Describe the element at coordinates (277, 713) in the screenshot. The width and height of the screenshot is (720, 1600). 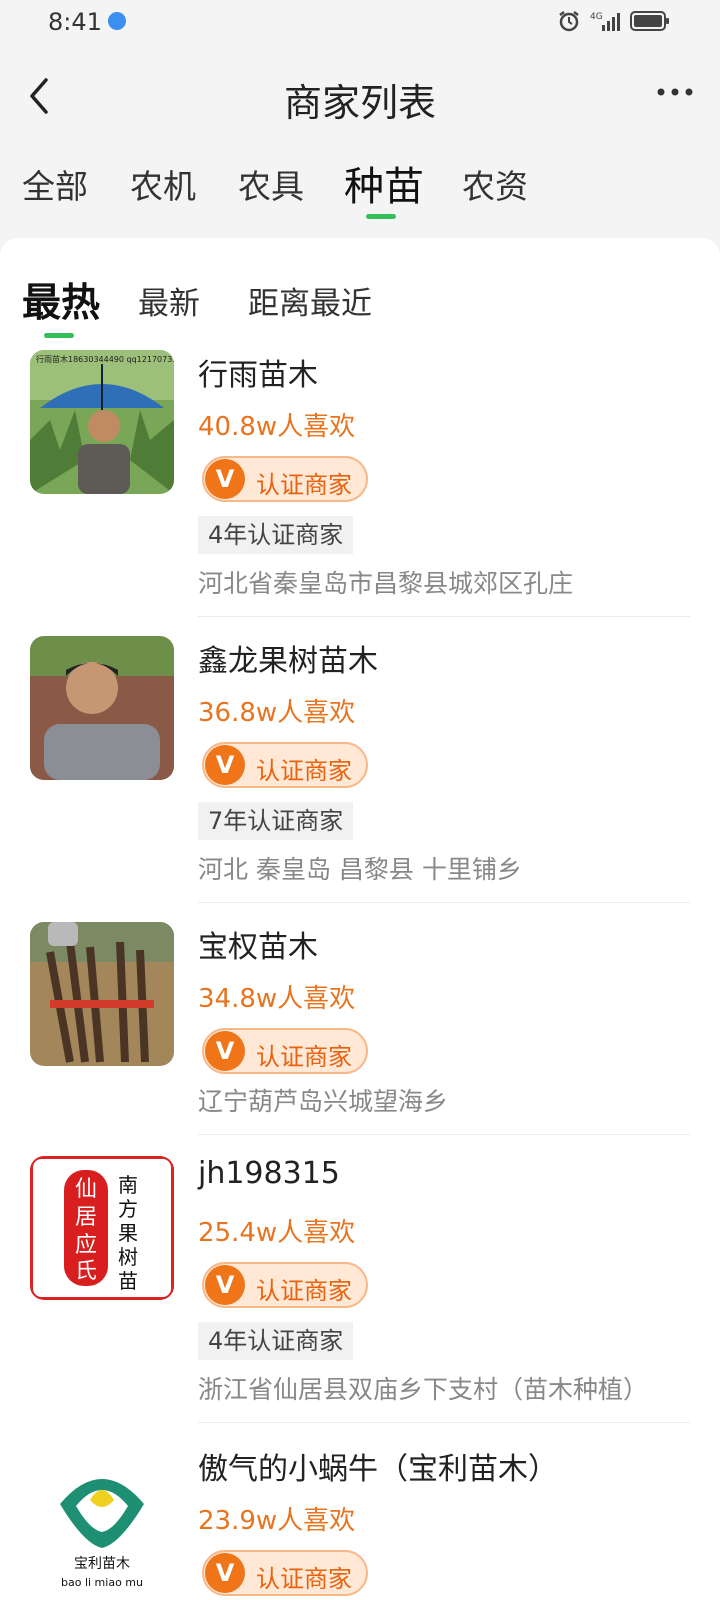
I see `merchant-likes: 36.8w人喜欢` at that location.